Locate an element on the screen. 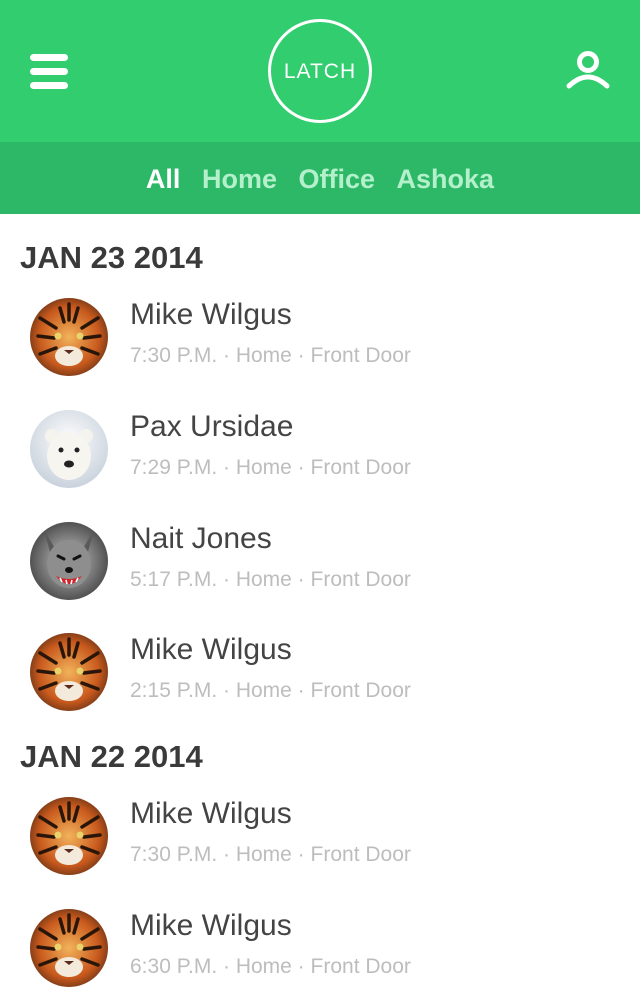  wolf-avatar-icon is located at coordinates (69, 561).